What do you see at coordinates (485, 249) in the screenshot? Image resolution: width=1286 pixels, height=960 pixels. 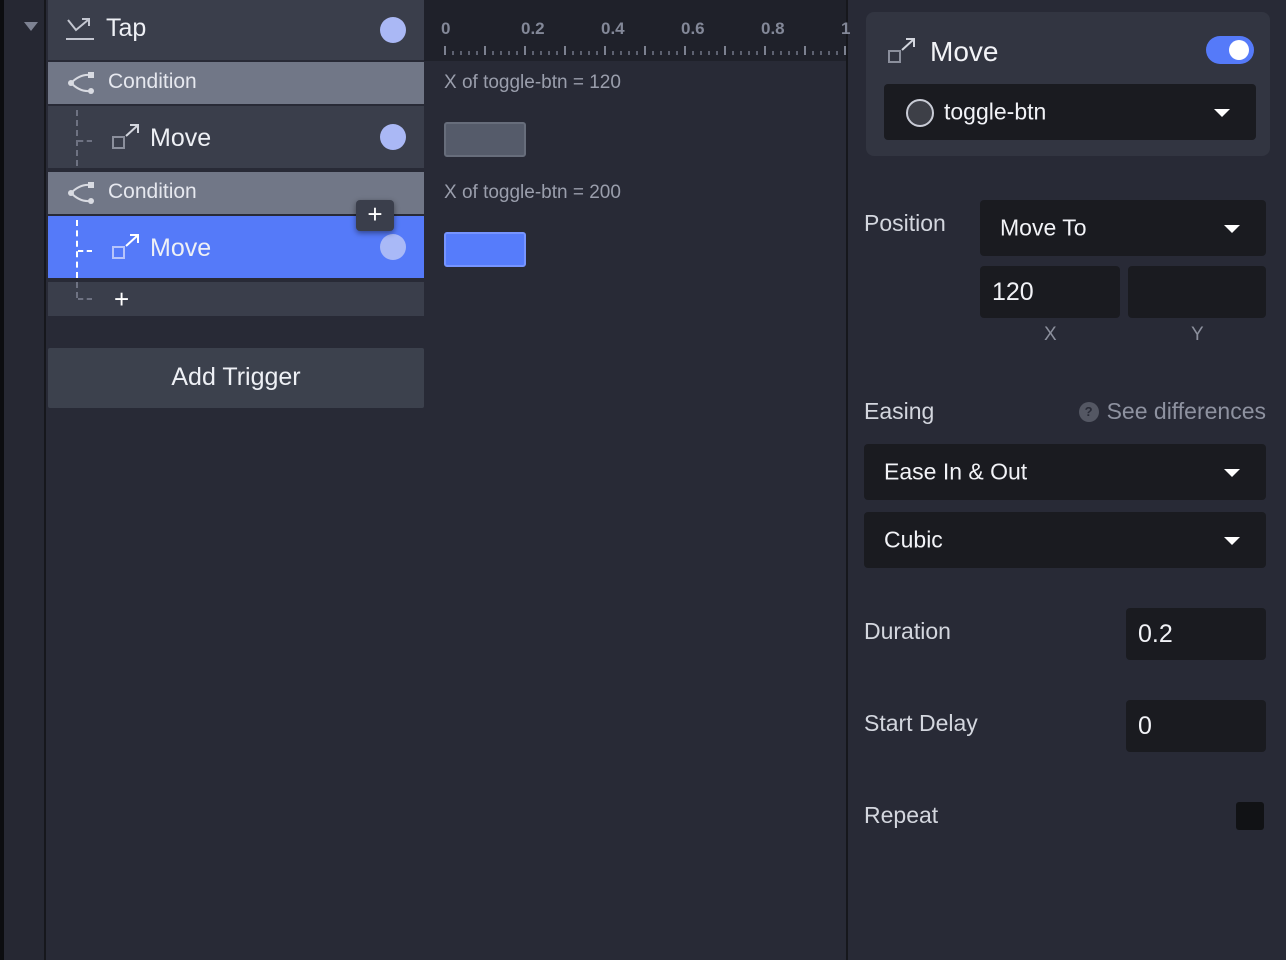 I see `timeline-bar-selected` at bounding box center [485, 249].